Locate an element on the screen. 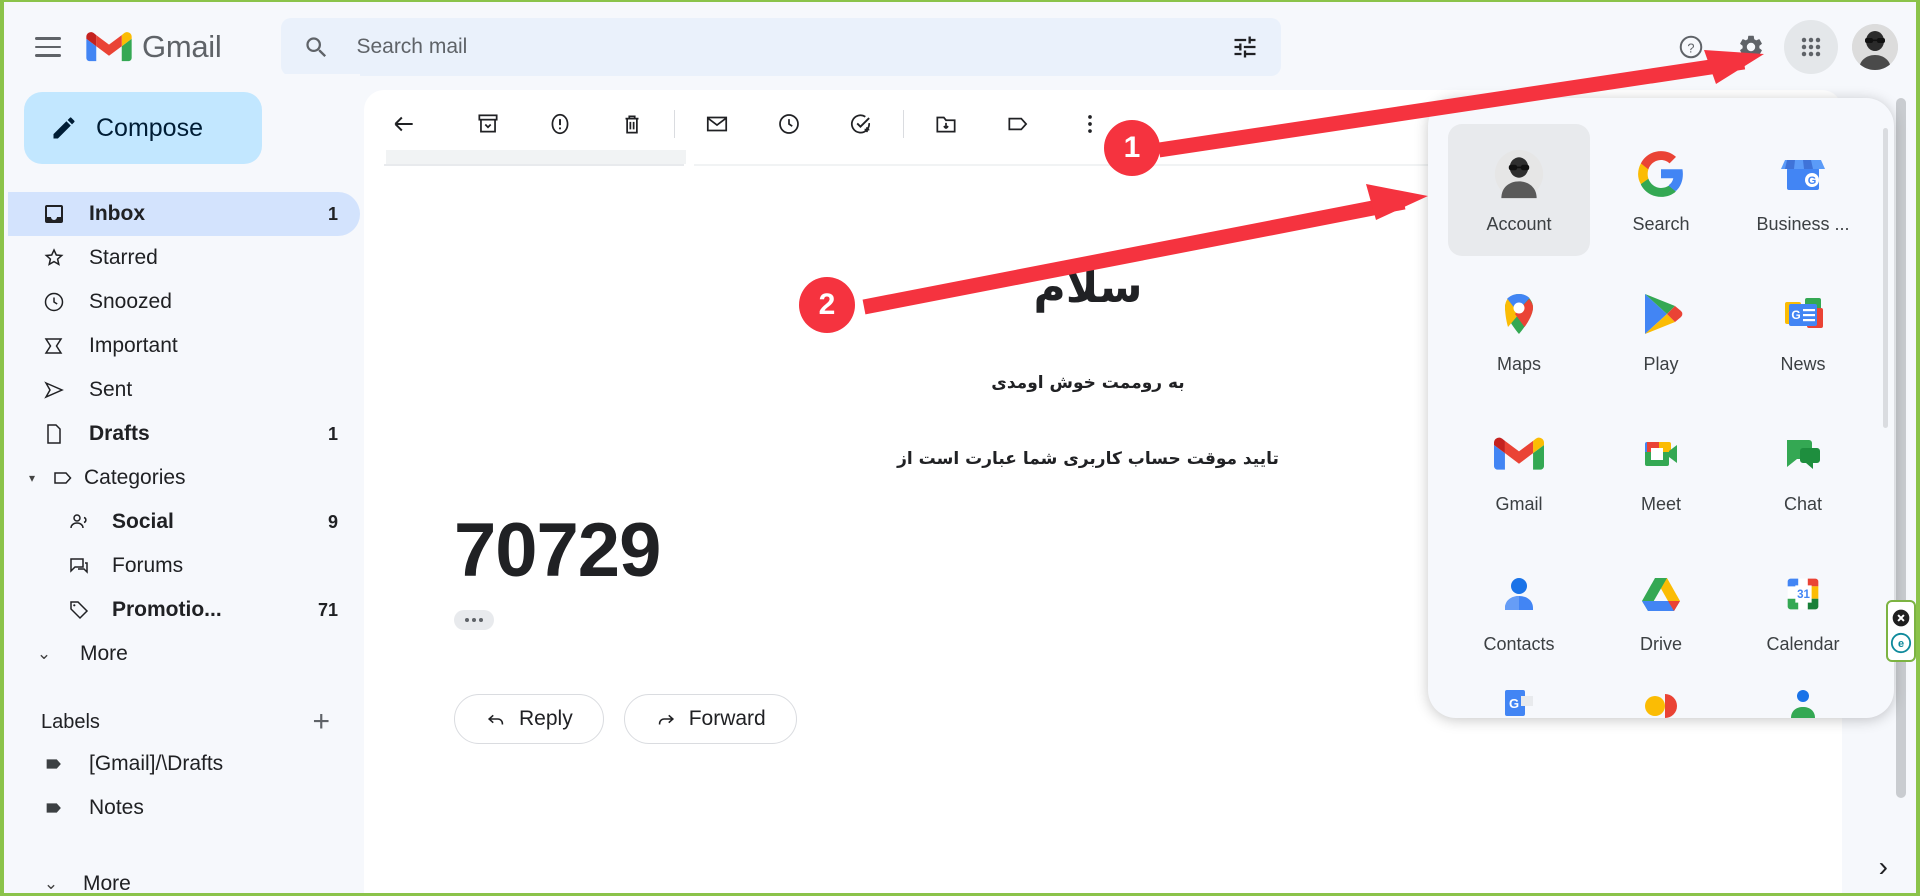  play-store-icon is located at coordinates (1661, 314).